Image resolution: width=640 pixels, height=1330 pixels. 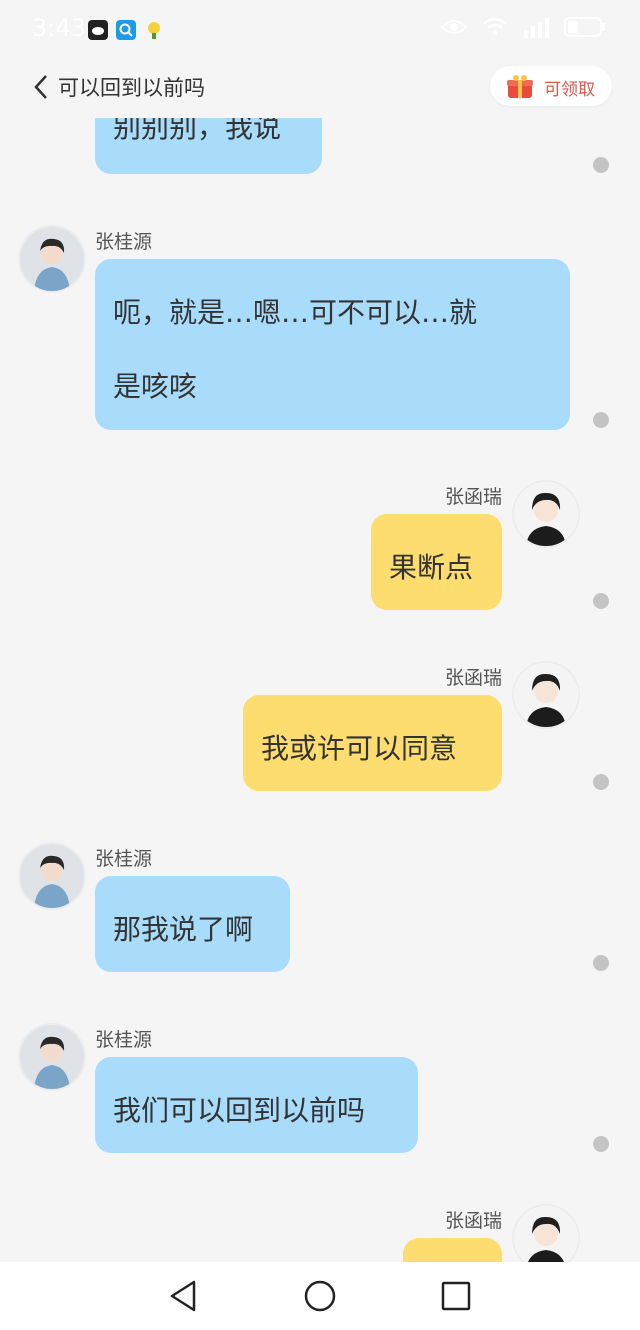 What do you see at coordinates (155, 386) in the screenshot?
I see `message-text-line: 是咳咳` at bounding box center [155, 386].